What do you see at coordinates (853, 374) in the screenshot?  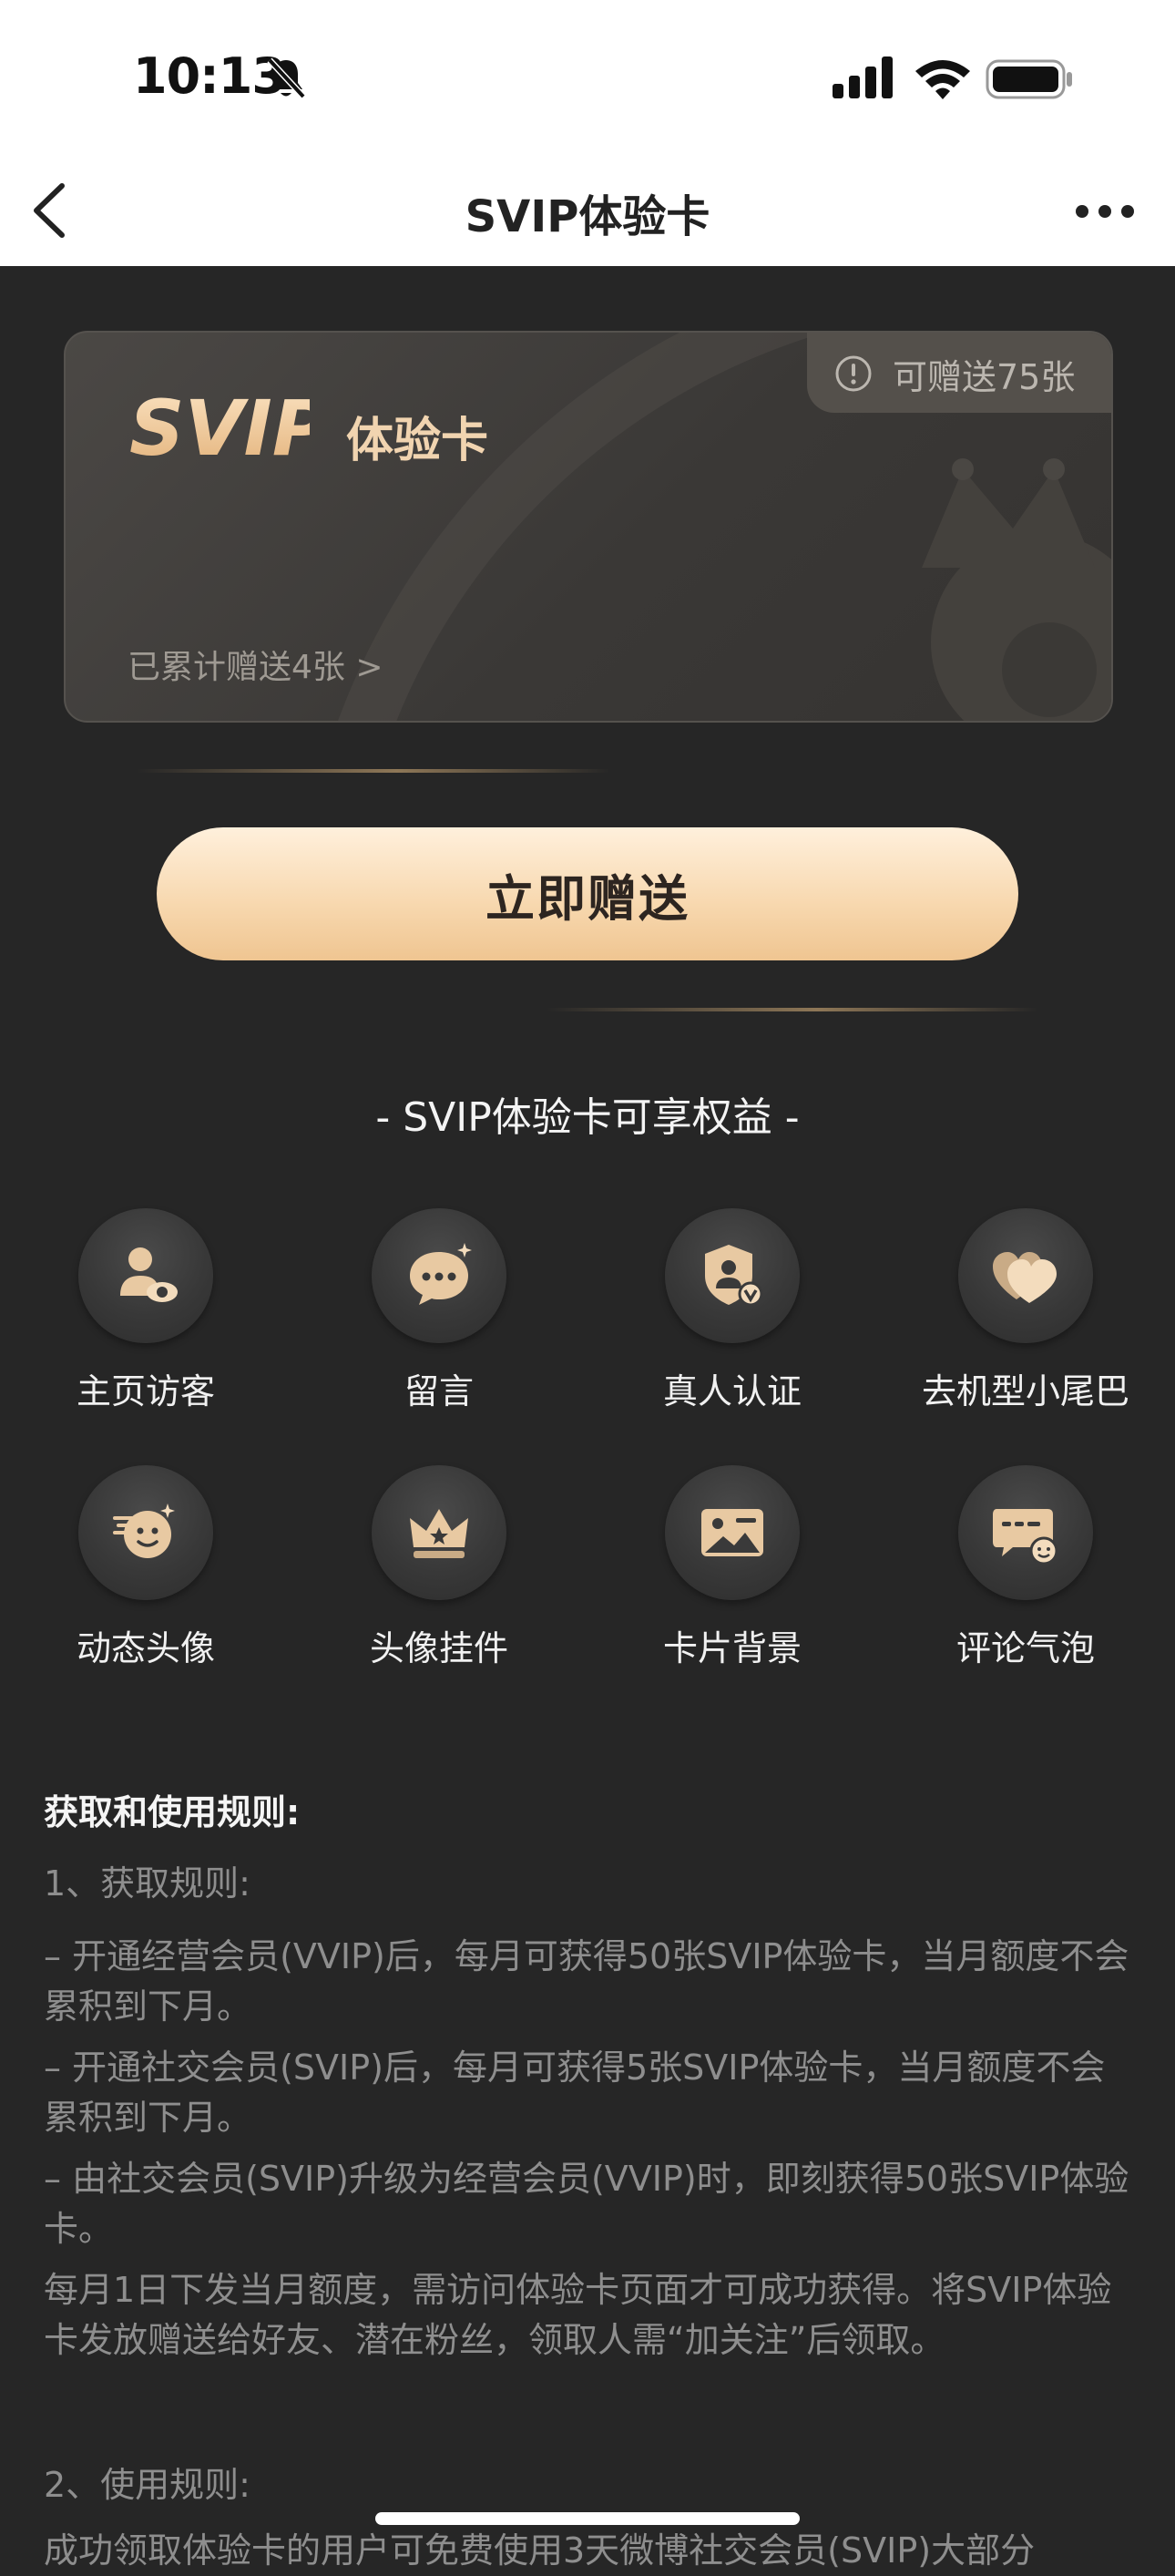 I see `info-icon` at bounding box center [853, 374].